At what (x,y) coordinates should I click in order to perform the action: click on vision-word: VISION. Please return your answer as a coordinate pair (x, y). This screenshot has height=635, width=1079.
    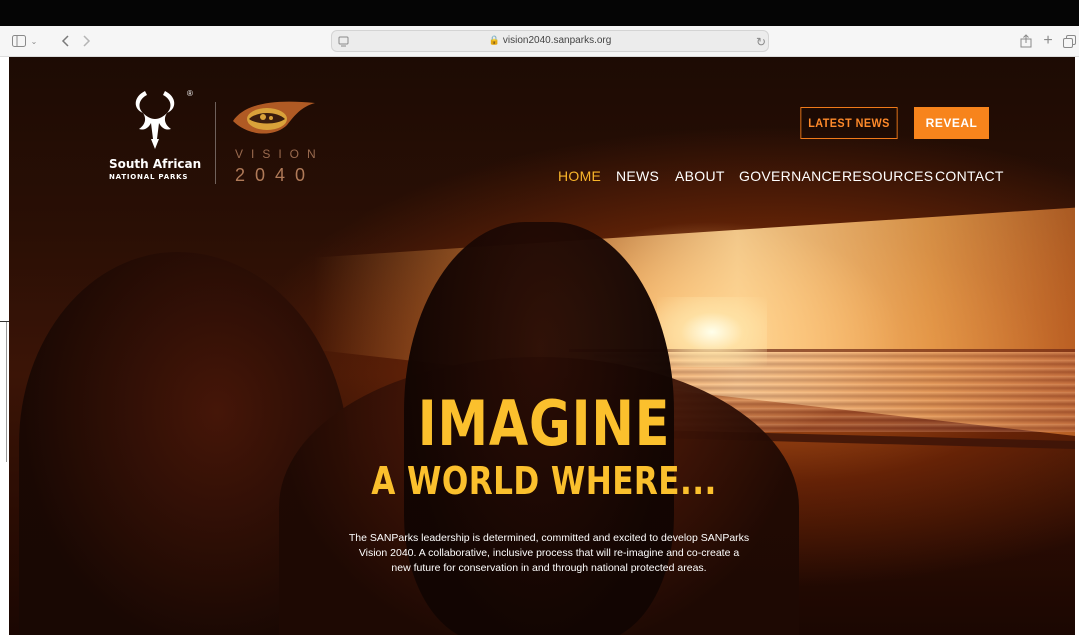
    Looking at the image, I should click on (279, 154).